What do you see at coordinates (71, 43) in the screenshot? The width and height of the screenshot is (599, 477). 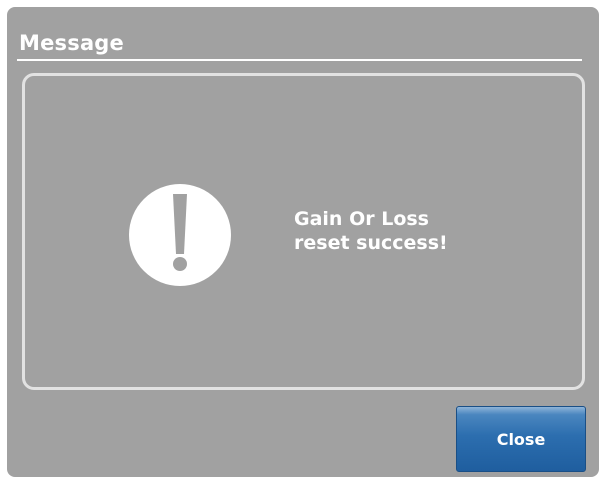 I see `dialog-title: Message` at bounding box center [71, 43].